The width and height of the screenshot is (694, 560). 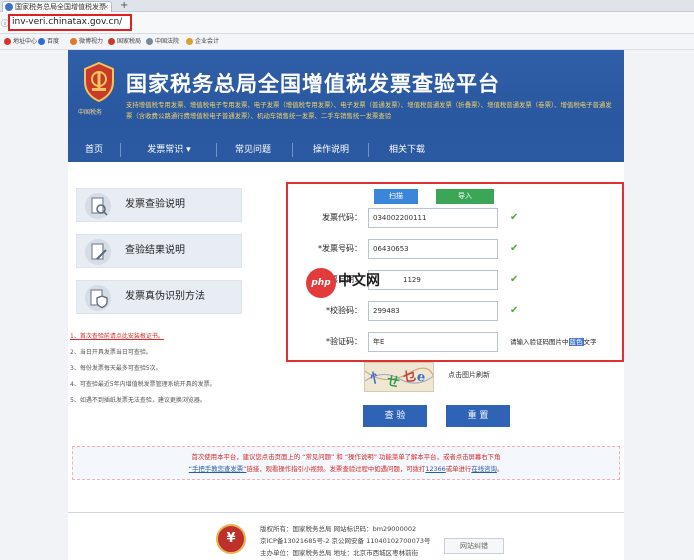 I want to click on invoice-number-input: 06430653, so click(x=433, y=249).